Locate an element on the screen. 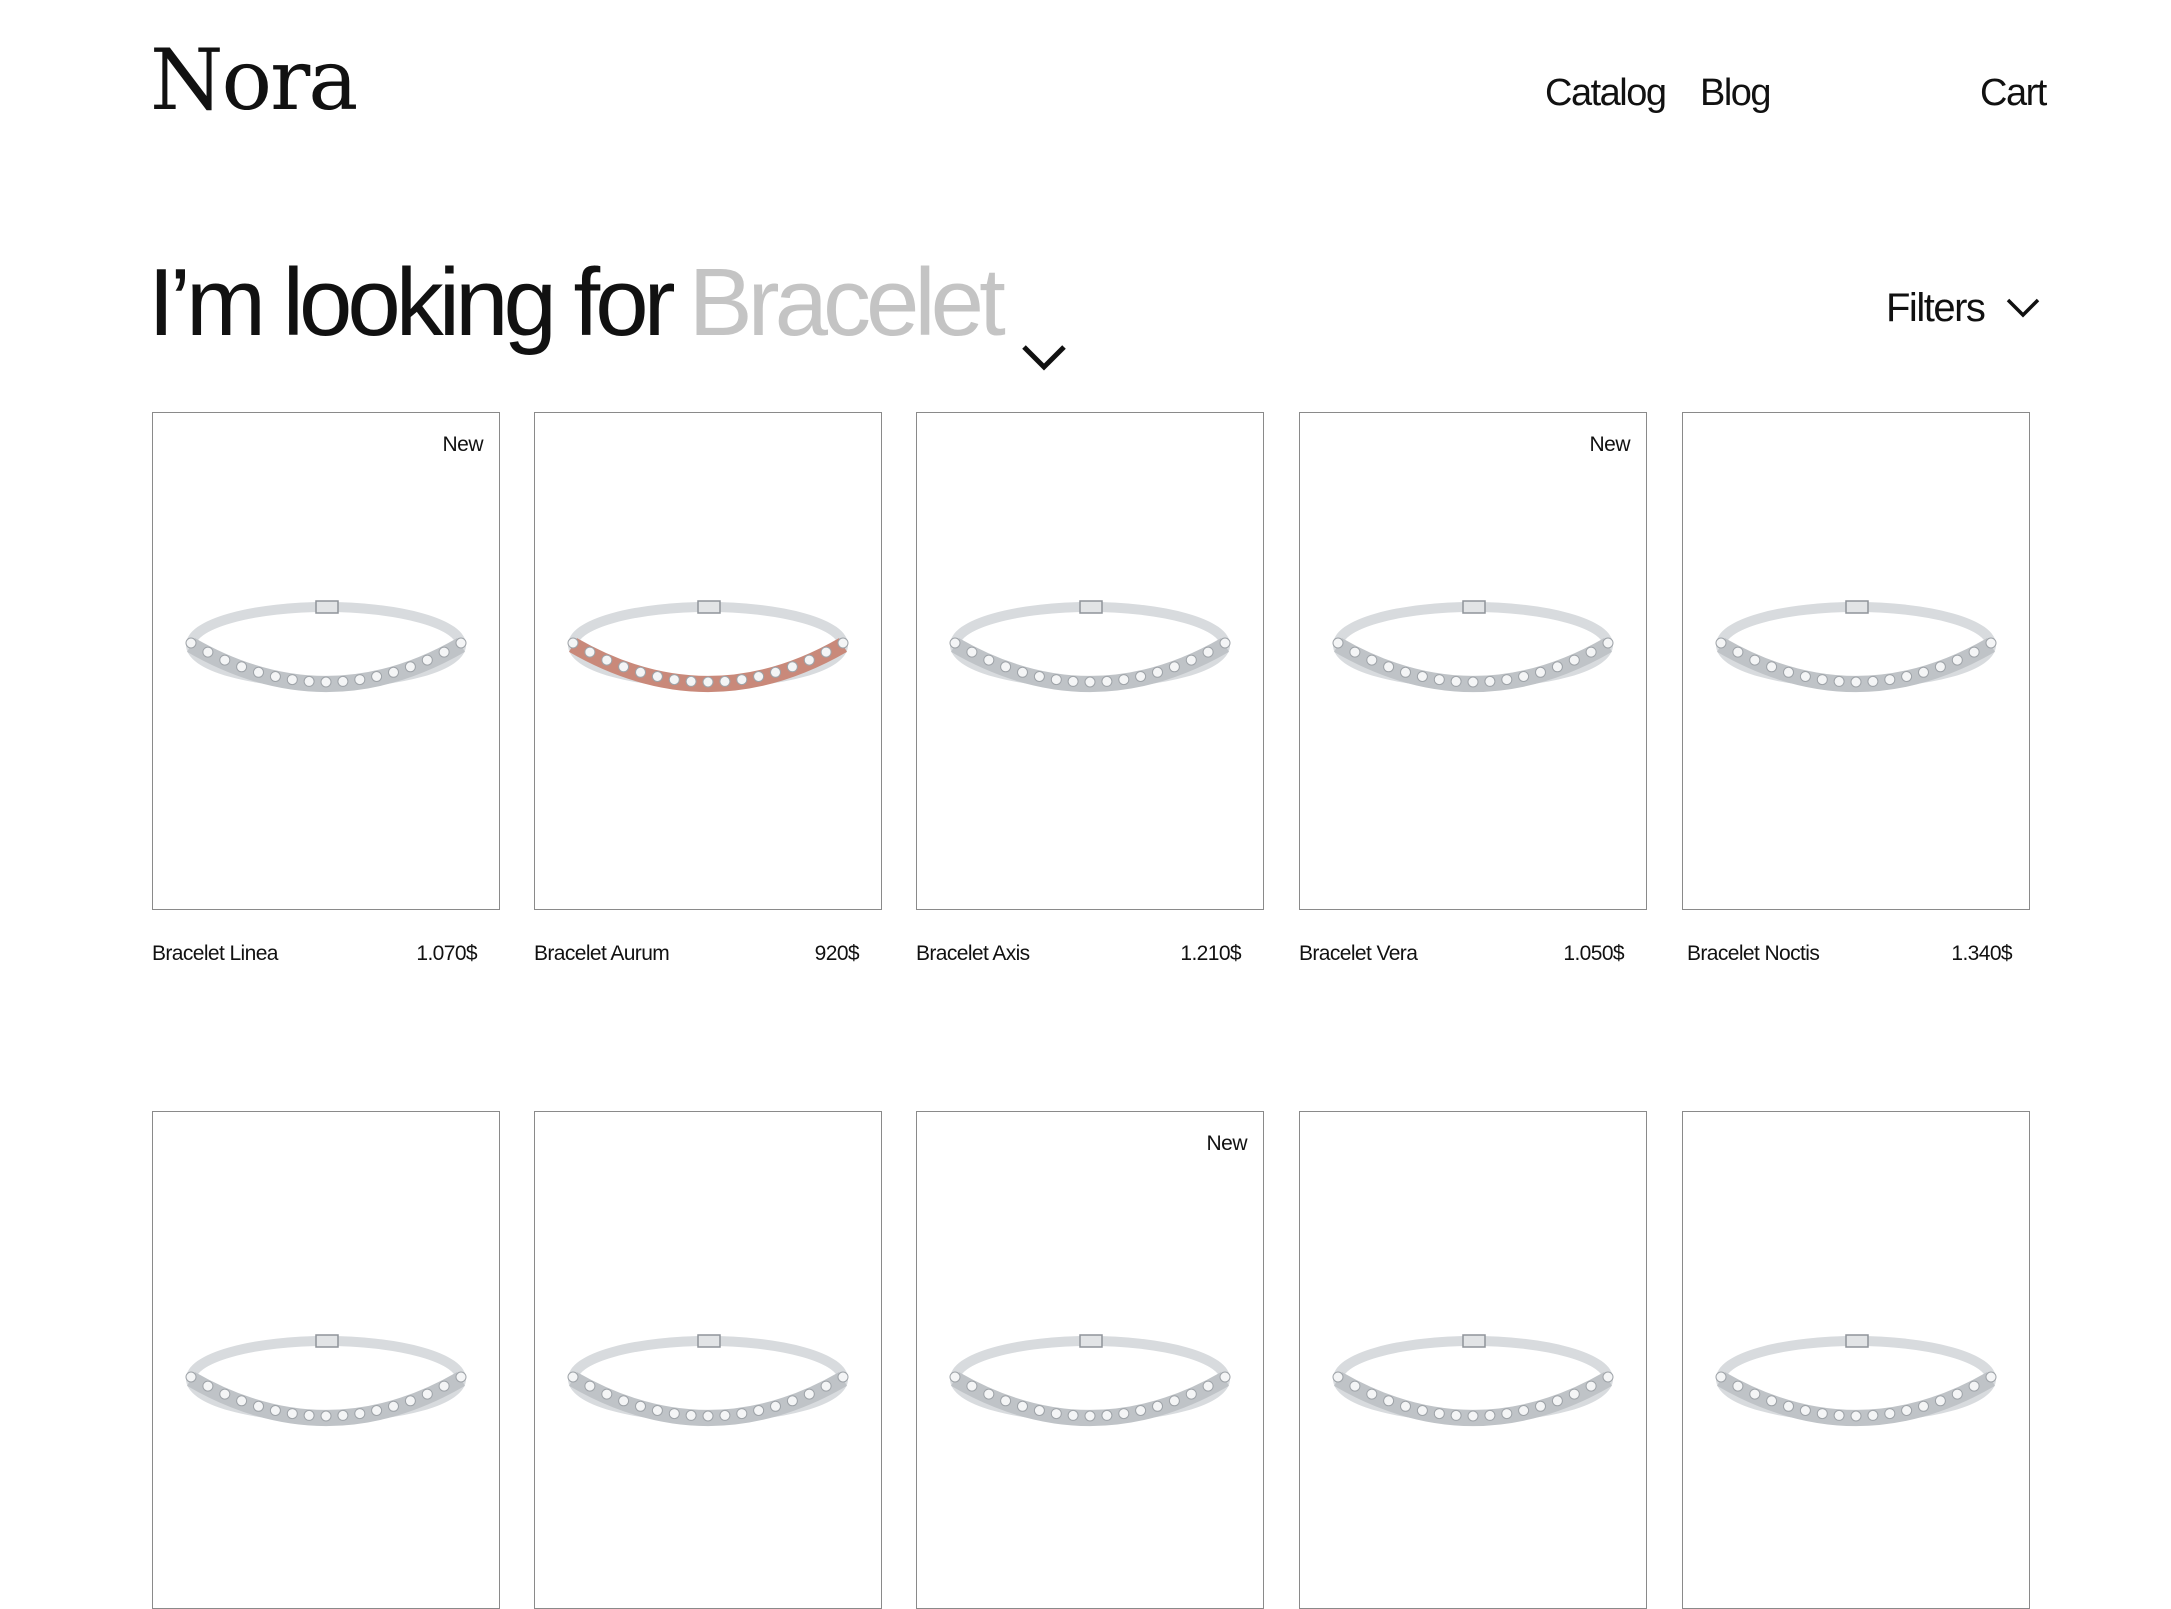 This screenshot has width=2171, height=1609. product-meta: Bracelet Aurum 920$ is located at coordinates (697, 954).